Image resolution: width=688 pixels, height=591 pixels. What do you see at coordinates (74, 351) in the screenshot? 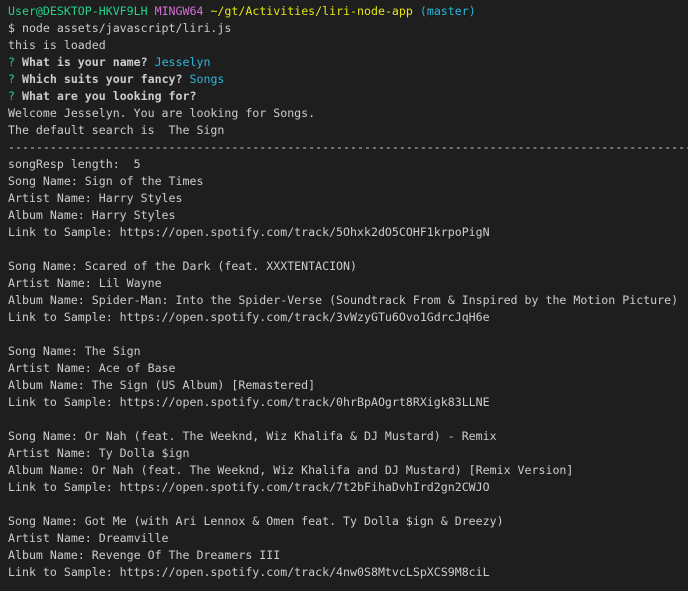
I see `terminal-text: Song Name: The Sign` at bounding box center [74, 351].